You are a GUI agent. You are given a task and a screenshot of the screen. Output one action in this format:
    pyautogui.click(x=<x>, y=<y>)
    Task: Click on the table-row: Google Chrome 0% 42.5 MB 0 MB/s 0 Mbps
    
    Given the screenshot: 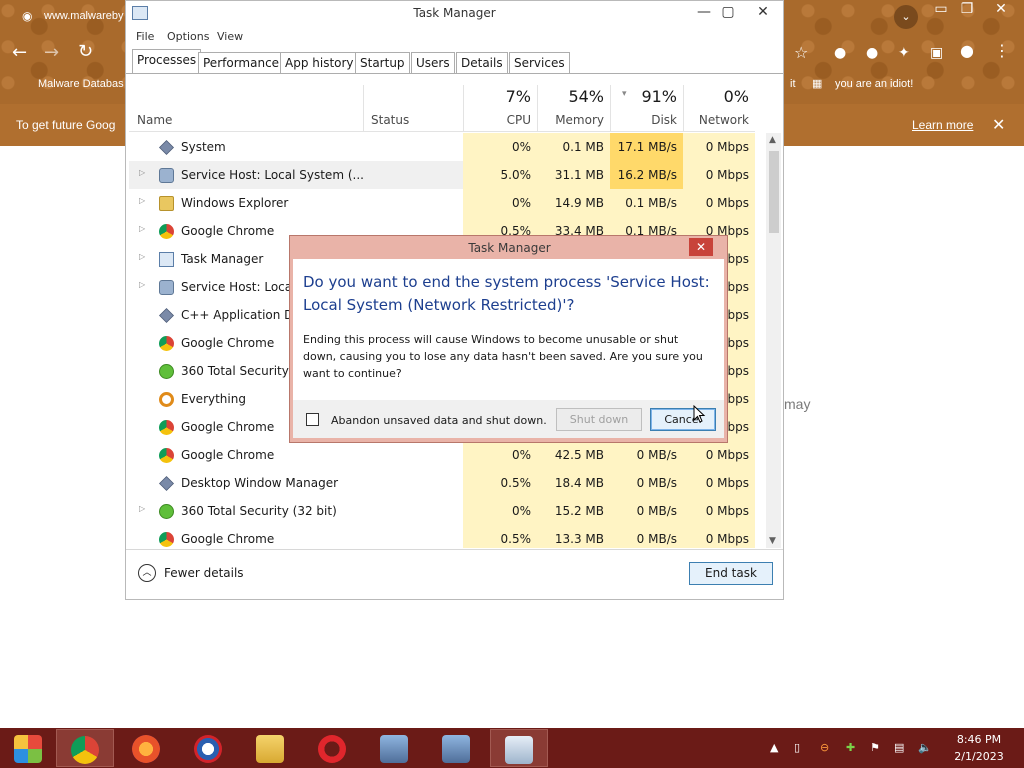 What is the action you would take?
    pyautogui.click(x=442, y=455)
    